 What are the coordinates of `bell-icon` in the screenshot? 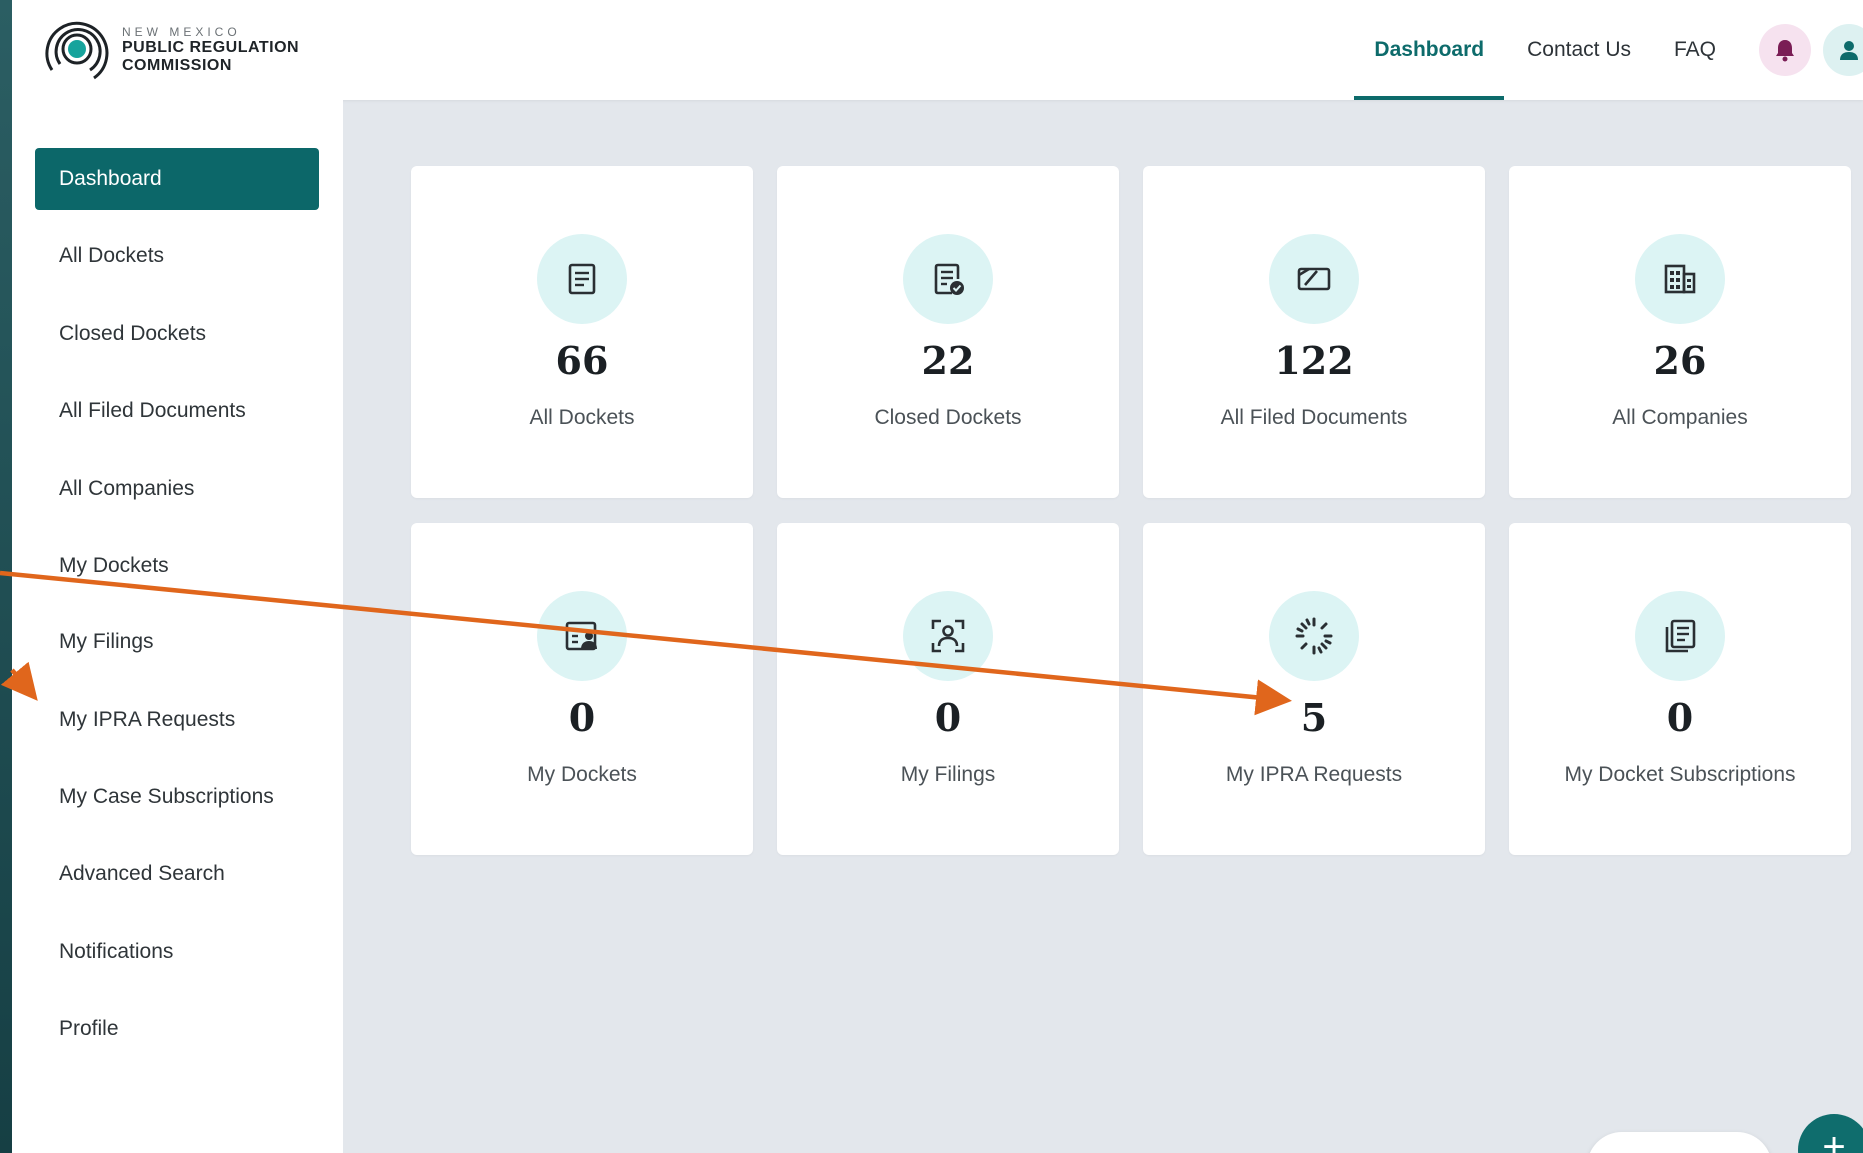 It's located at (1785, 51).